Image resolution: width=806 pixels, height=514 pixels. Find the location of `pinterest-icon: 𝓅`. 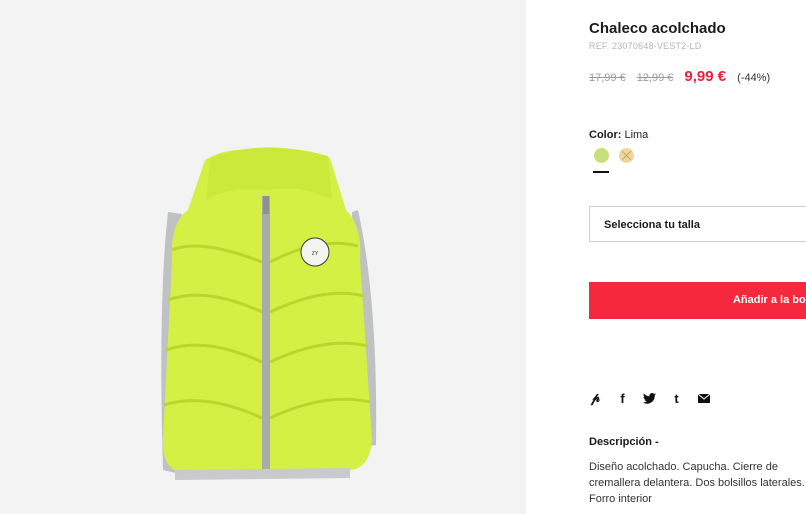

pinterest-icon: 𝓅 is located at coordinates (595, 397).